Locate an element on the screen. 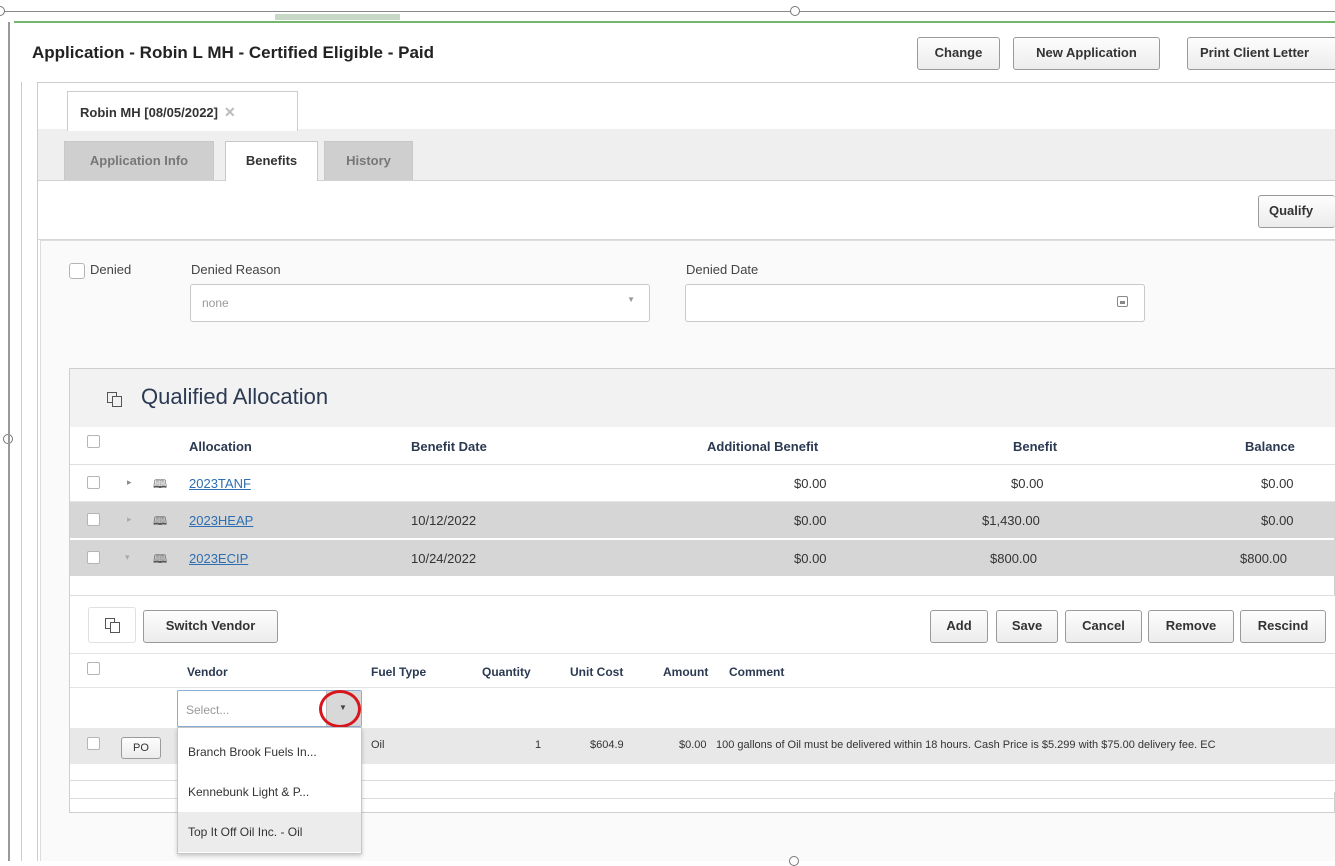 The image size is (1335, 866). vendor-row-checkbox is located at coordinates (93, 743).